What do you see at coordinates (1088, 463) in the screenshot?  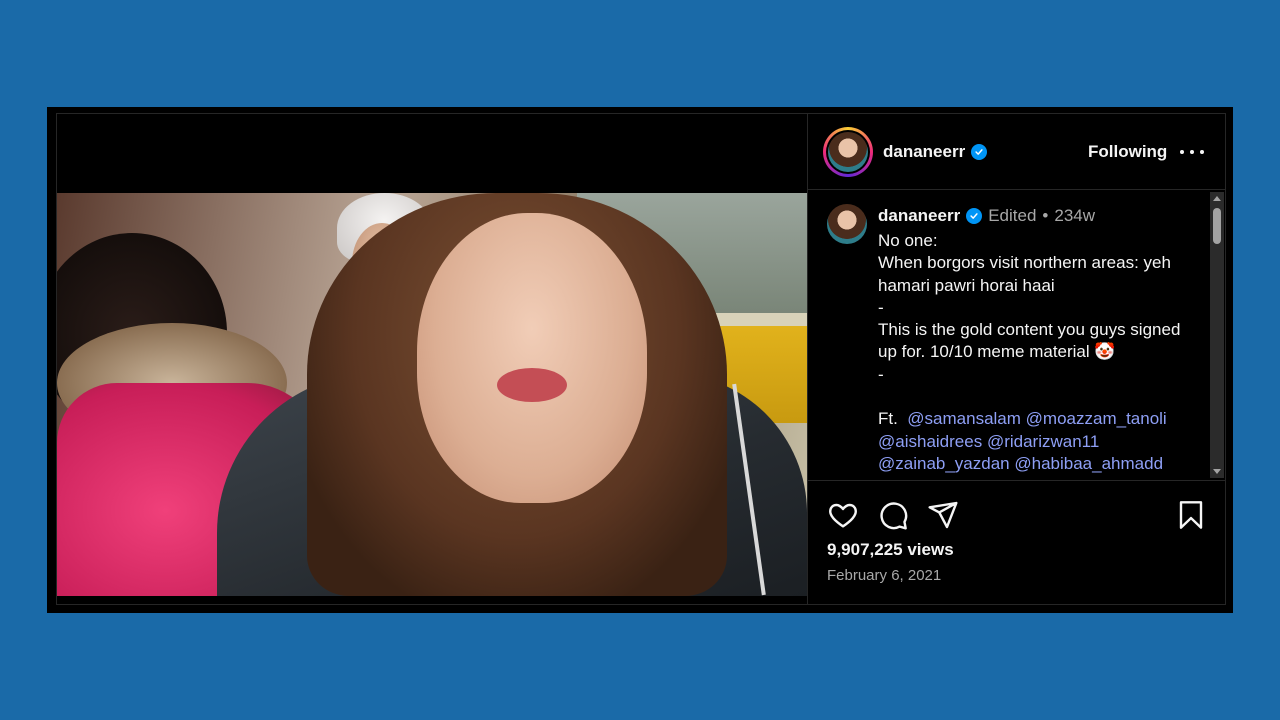 I see `mention-link: @habibaa_ahmadd` at bounding box center [1088, 463].